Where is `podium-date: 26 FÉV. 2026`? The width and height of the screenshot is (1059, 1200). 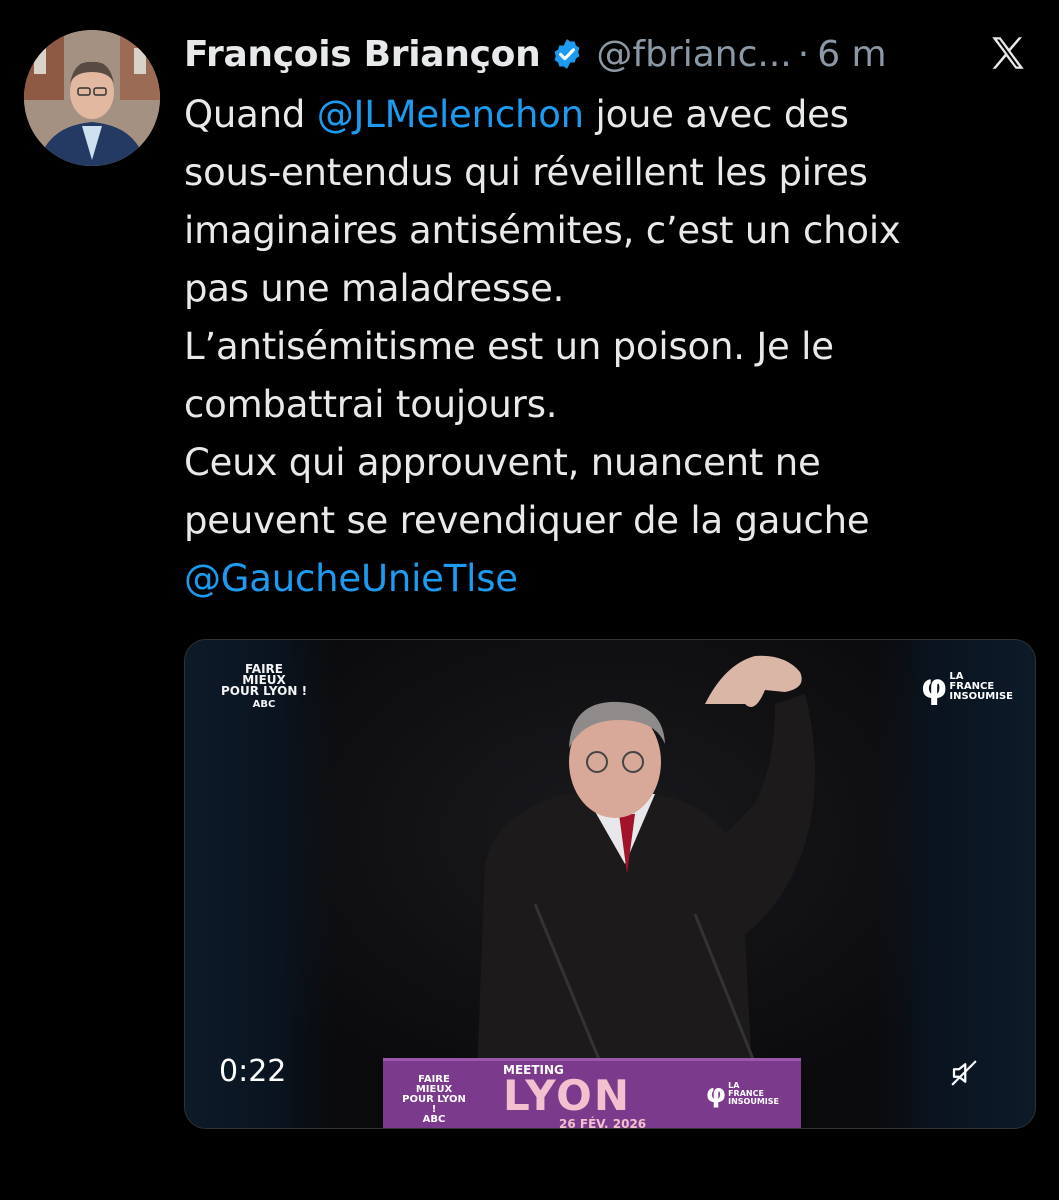
podium-date: 26 FÉV. 2026 is located at coordinates (603, 1123).